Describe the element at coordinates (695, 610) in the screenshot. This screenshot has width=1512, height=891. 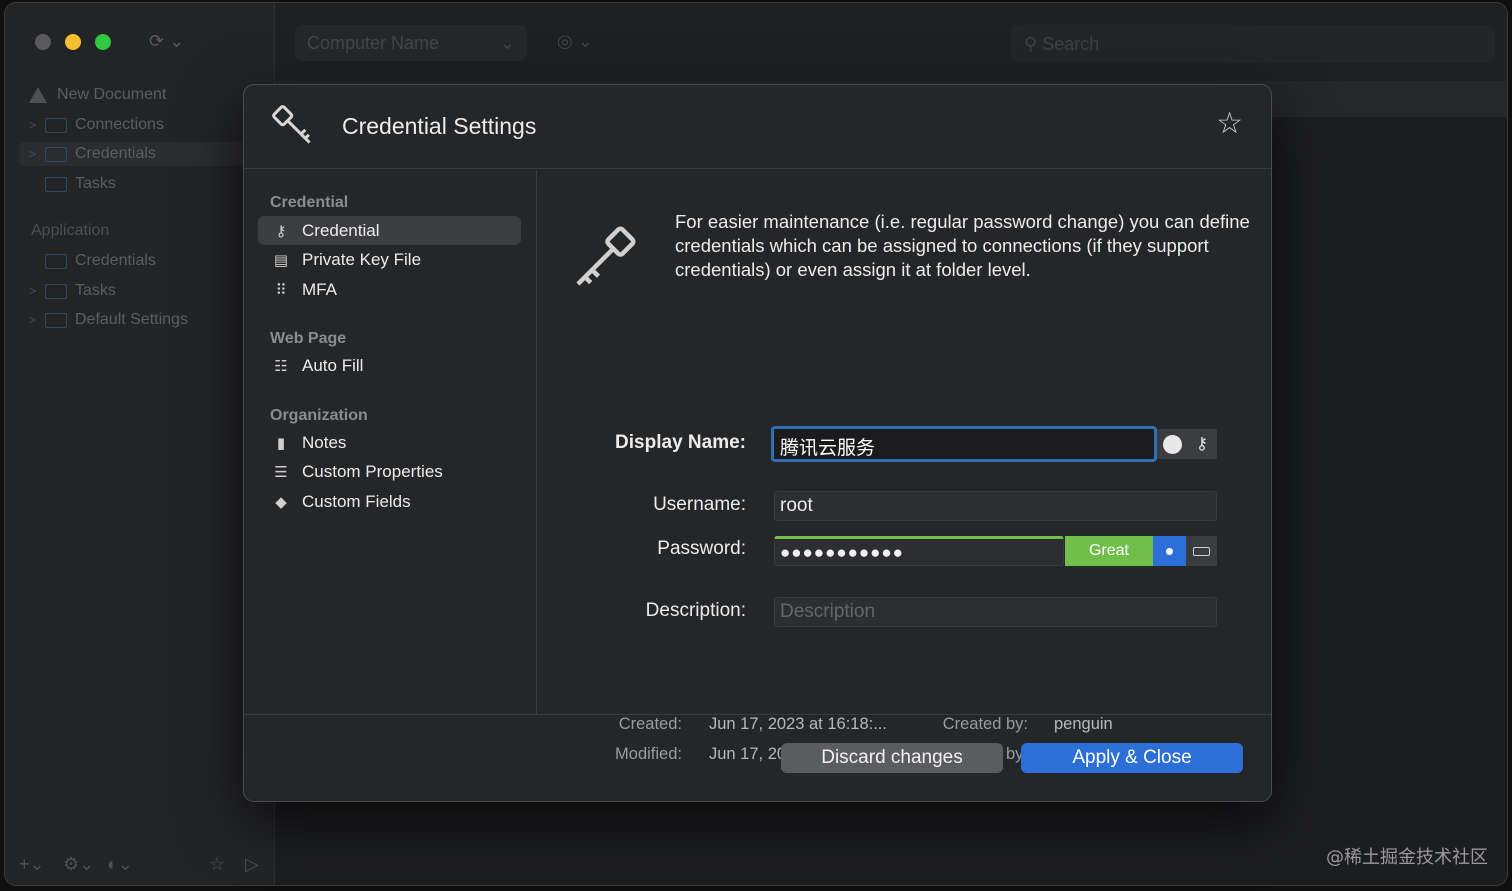
I see `description-label: Description:` at that location.